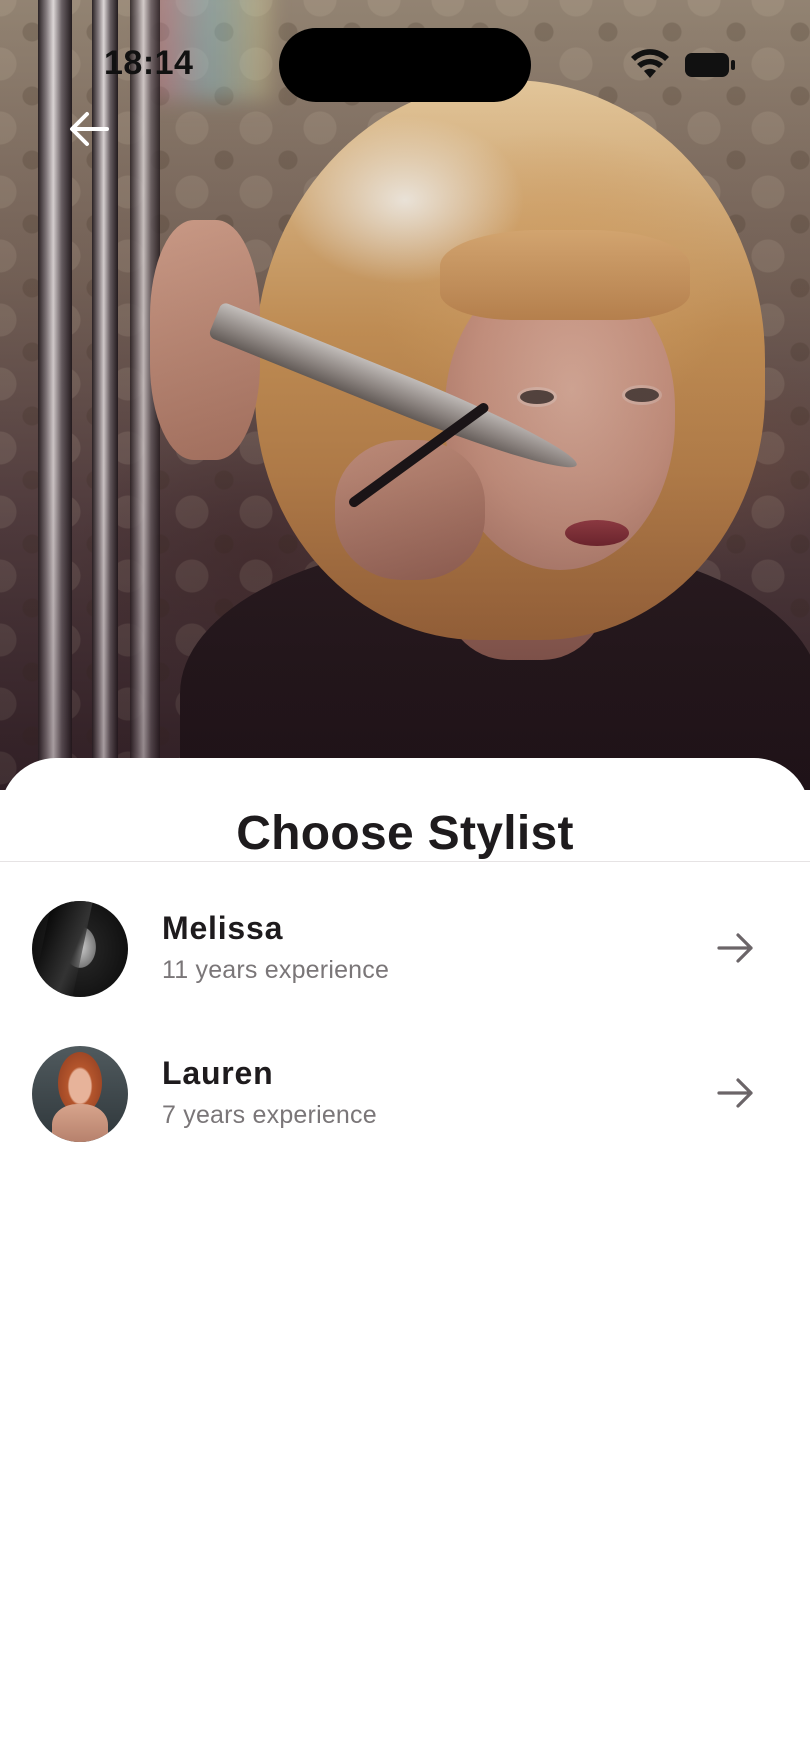  Describe the element at coordinates (710, 65) in the screenshot. I see `battery-icon` at that location.